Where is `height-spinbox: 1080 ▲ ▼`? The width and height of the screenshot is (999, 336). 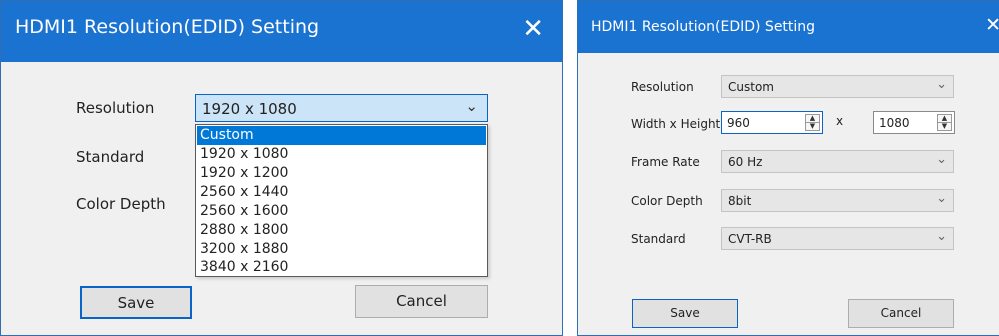 height-spinbox: 1080 ▲ ▼ is located at coordinates (914, 122).